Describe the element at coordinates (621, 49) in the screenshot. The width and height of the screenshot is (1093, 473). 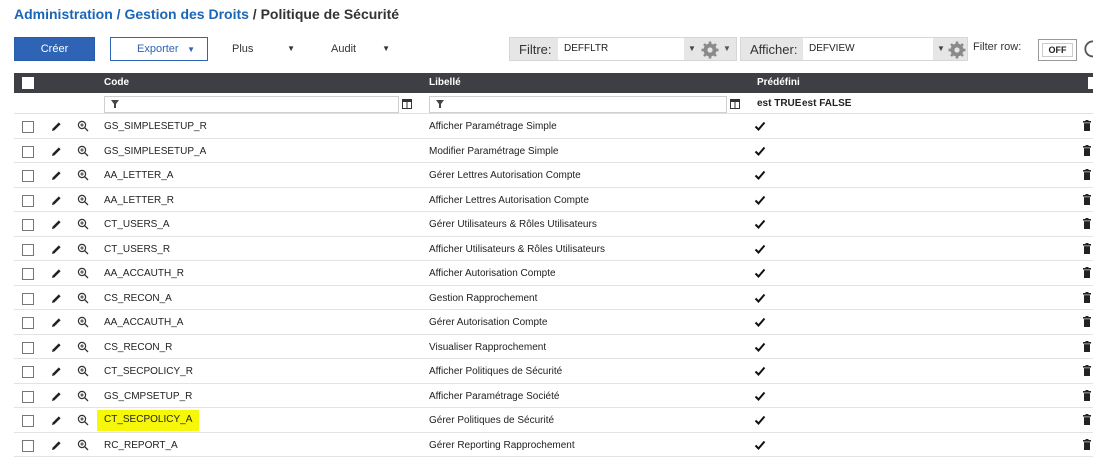
I see `filter-select: DEFFLTR` at that location.